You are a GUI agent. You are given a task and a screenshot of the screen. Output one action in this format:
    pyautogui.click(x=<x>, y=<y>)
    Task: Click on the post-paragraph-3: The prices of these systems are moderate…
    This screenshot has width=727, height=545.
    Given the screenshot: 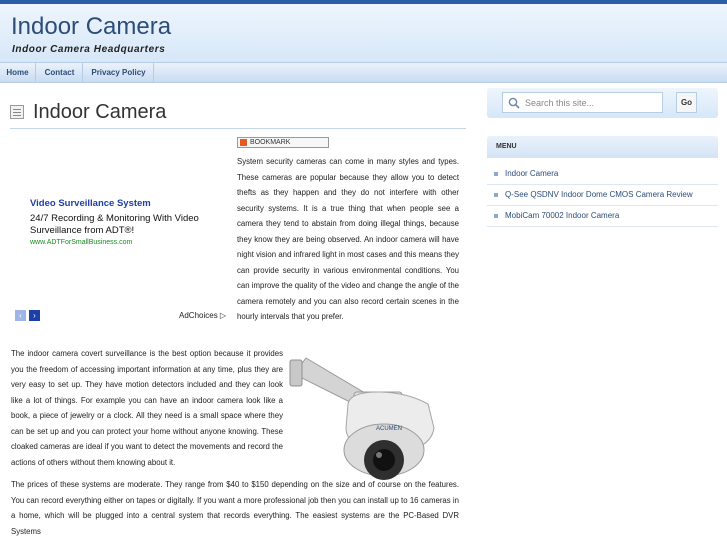 What is the action you would take?
    pyautogui.click(x=235, y=508)
    